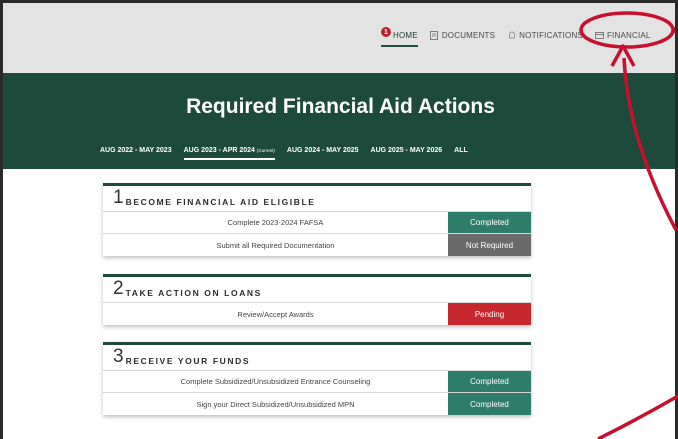  What do you see at coordinates (265, 150) in the screenshot?
I see `current-tag: (Current)` at bounding box center [265, 150].